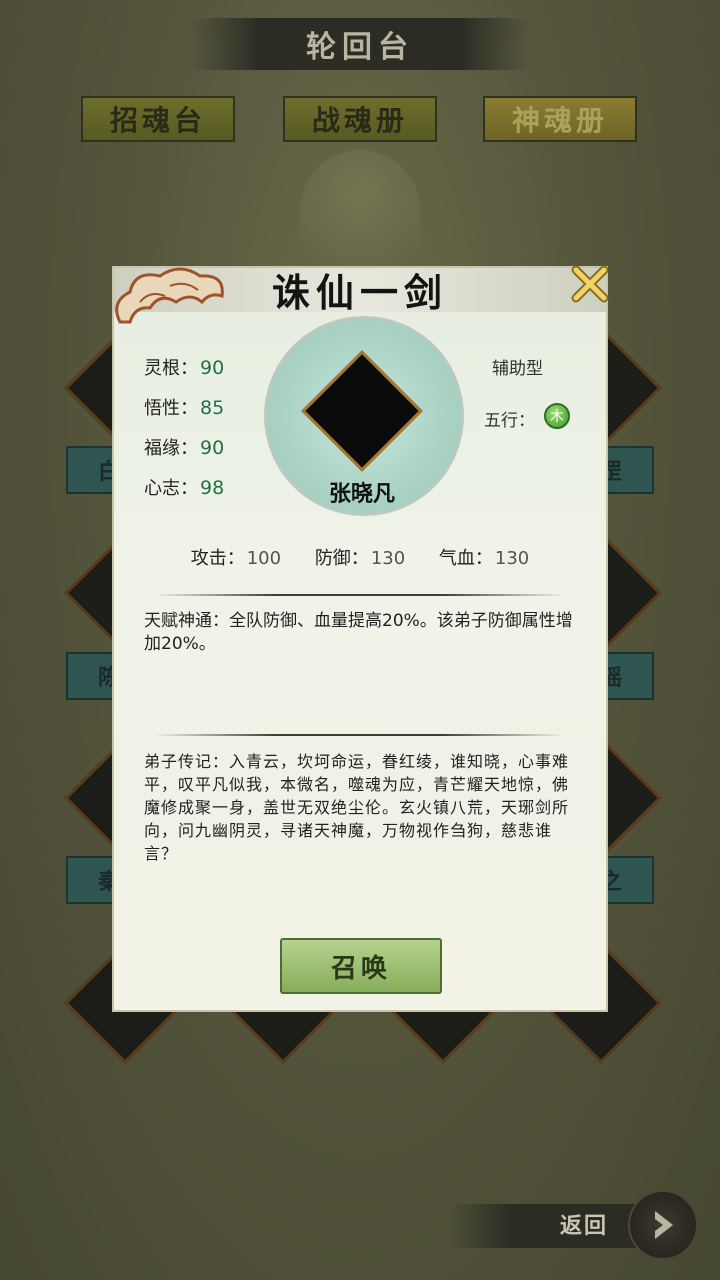  Describe the element at coordinates (557, 416) in the screenshot. I see `wood-element-icon: 木` at that location.